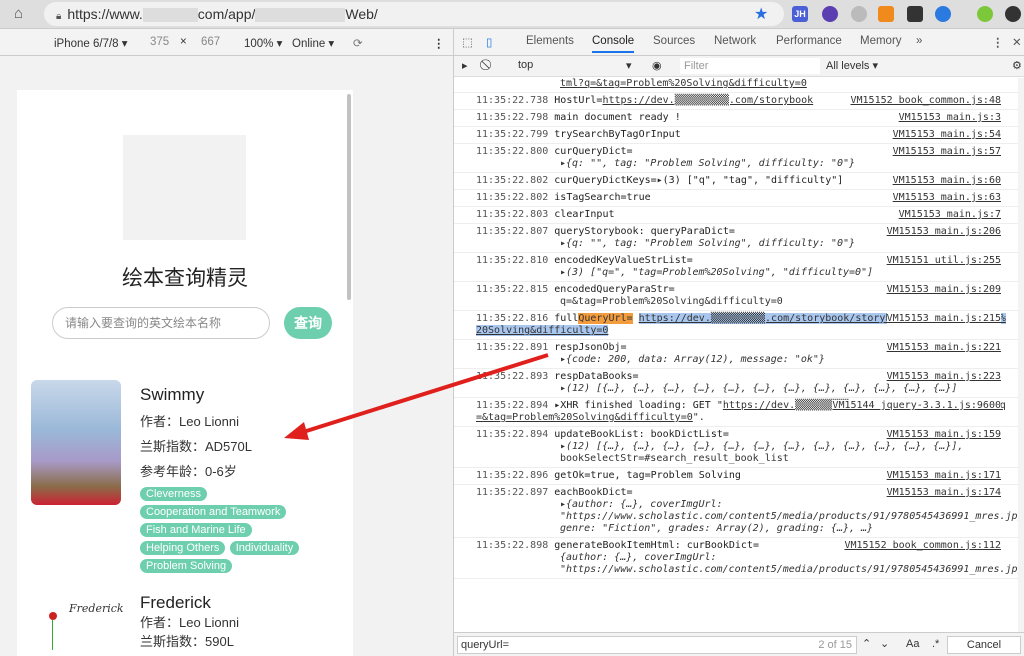 Image resolution: width=1024 pixels, height=656 pixels. What do you see at coordinates (1017, 65) in the screenshot?
I see `console-settings-gear-icon: ⚙` at bounding box center [1017, 65].